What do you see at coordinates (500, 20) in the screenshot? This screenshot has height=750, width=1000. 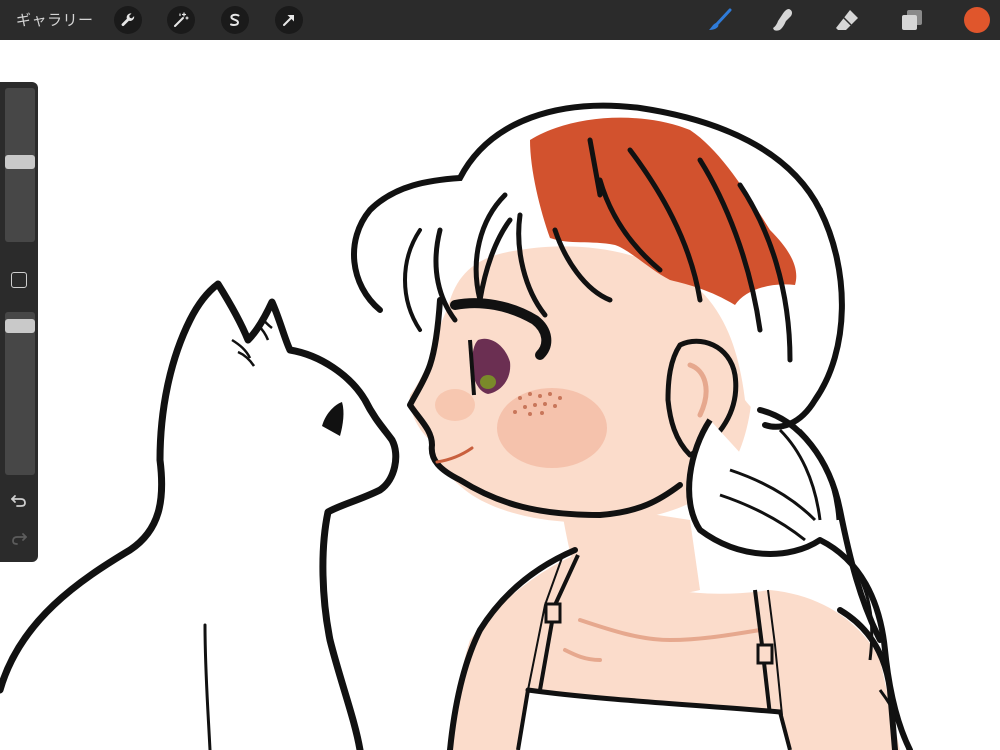 I see `top-toolbar: ギャラリー` at bounding box center [500, 20].